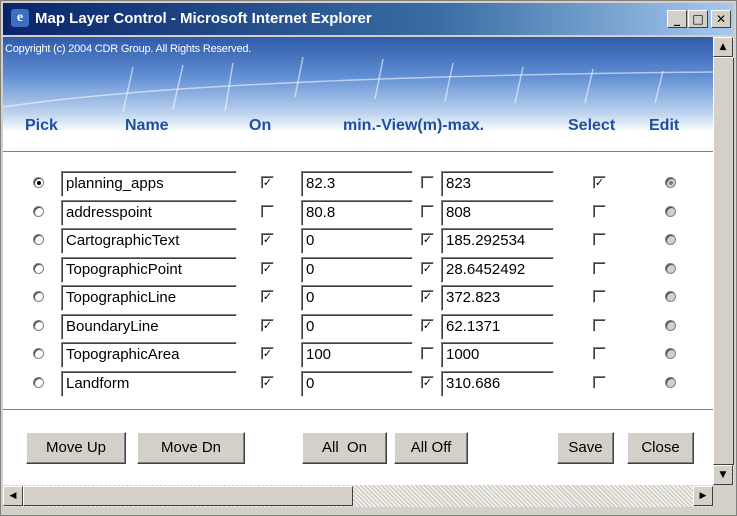  I want to click on save-button: Save, so click(585, 448).